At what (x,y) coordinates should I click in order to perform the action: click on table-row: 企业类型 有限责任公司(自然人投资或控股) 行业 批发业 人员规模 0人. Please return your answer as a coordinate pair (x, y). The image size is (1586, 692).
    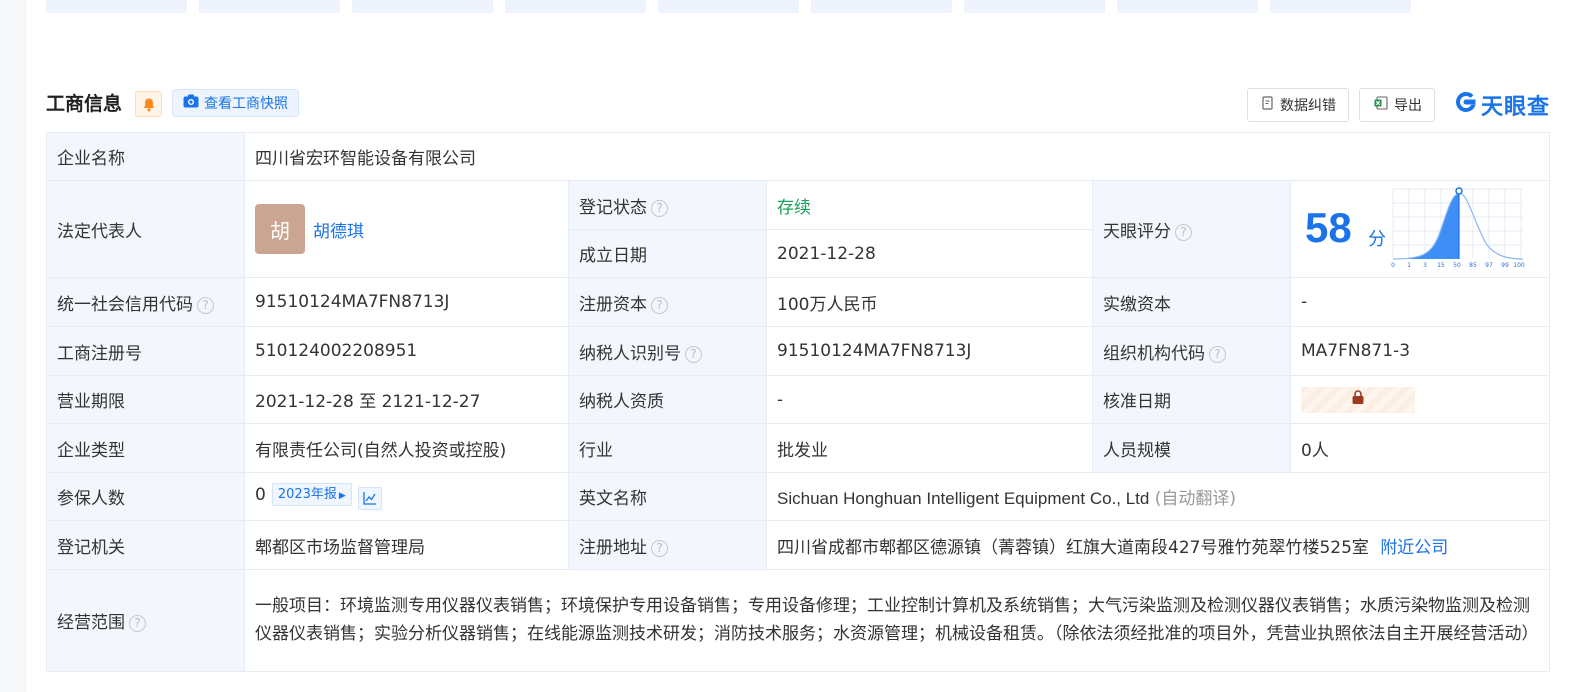
    Looking at the image, I should click on (798, 448).